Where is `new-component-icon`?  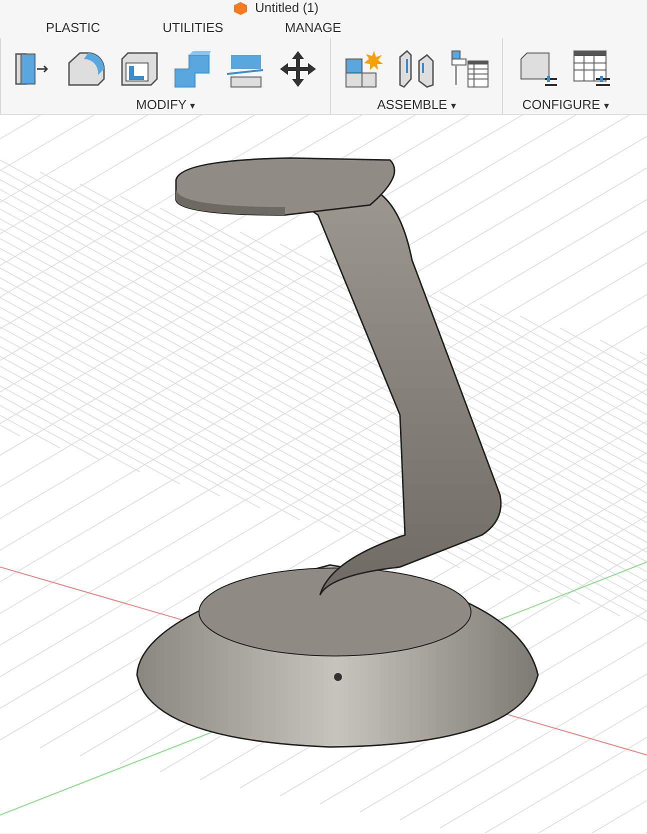 new-component-icon is located at coordinates (364, 69).